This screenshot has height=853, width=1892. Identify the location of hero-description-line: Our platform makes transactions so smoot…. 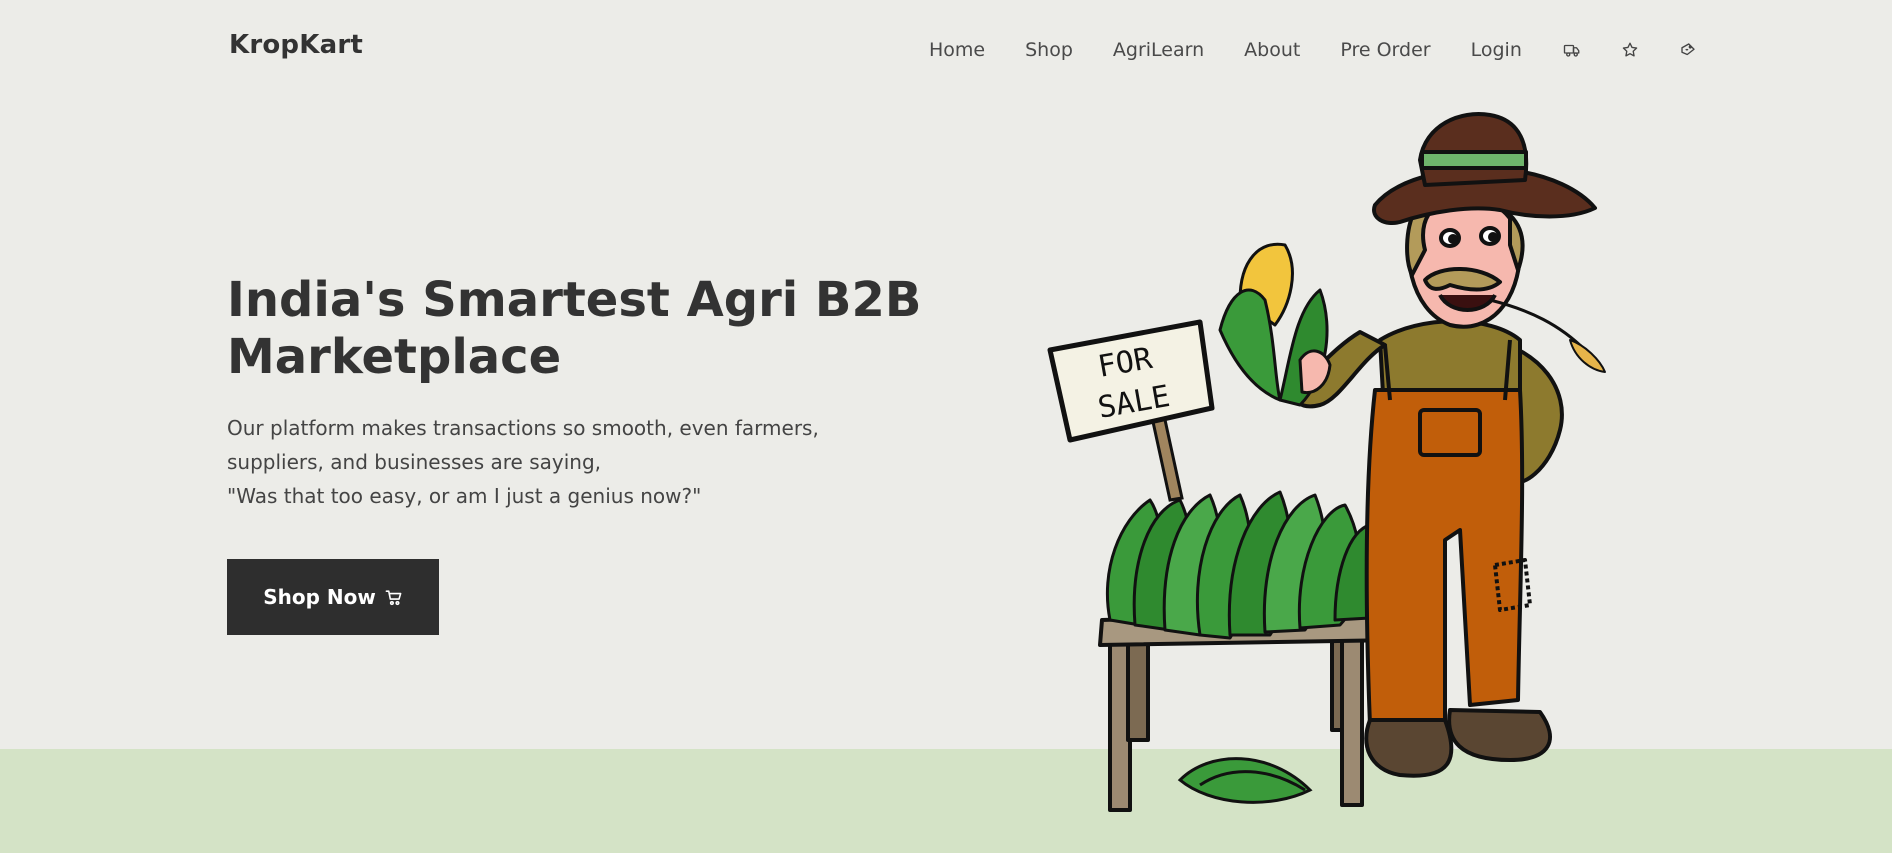
(523, 428).